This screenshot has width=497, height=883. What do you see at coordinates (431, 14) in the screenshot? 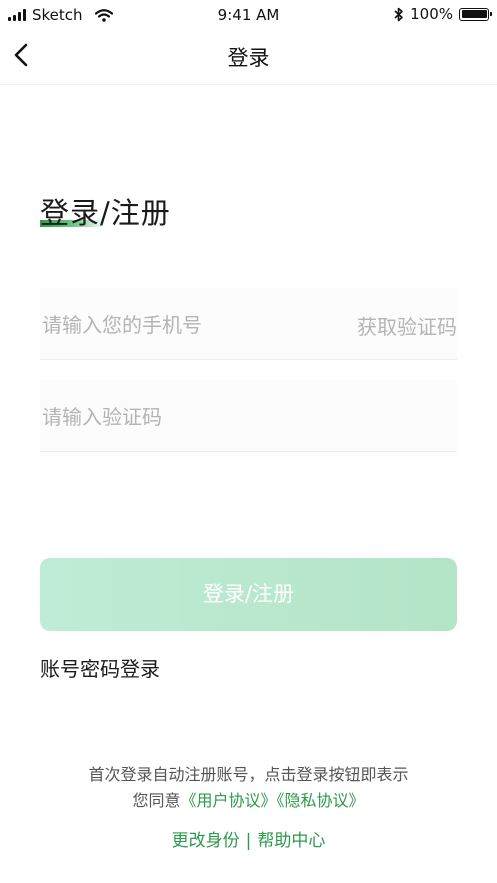
I see `battery-percent: 100%` at bounding box center [431, 14].